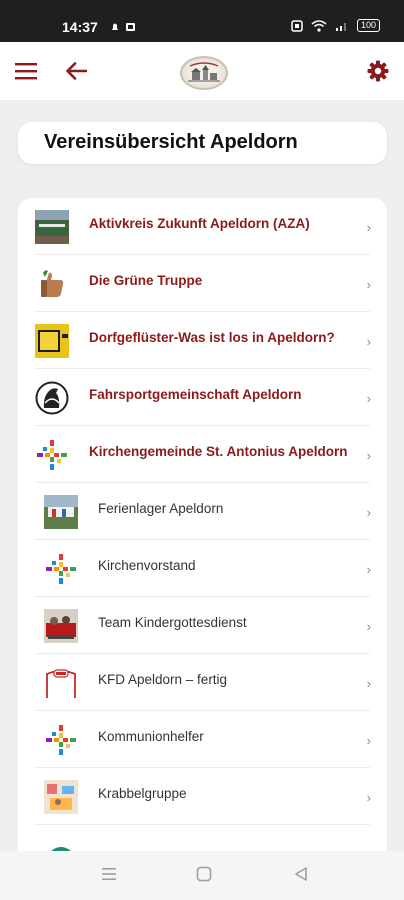 The width and height of the screenshot is (404, 900). I want to click on system-back-button, so click(301, 876).